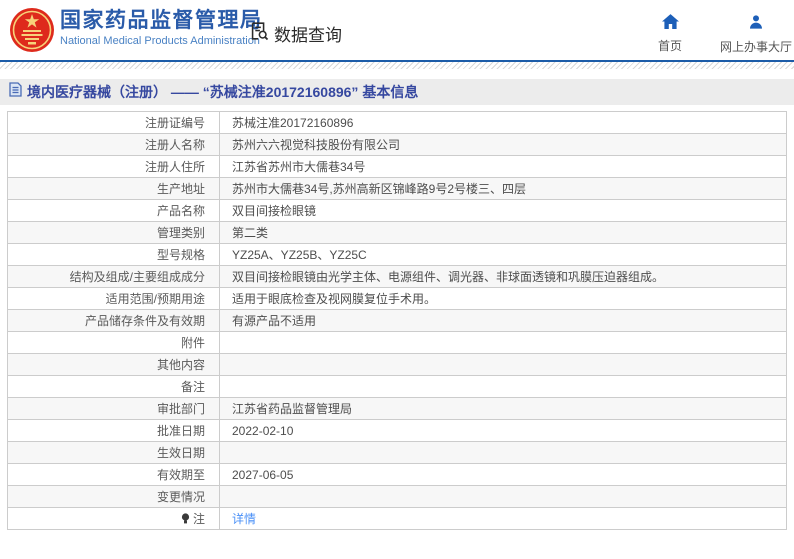 This screenshot has width=794, height=559. What do you see at coordinates (113, 122) in the screenshot?
I see `row-label: 注册证编号` at bounding box center [113, 122].